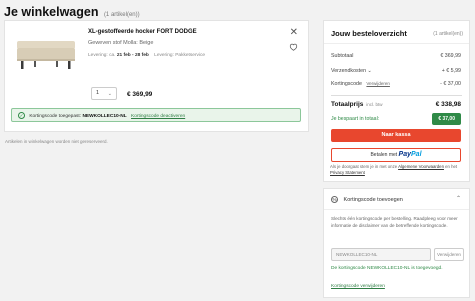  I want to click on remove-item-icon: ✕, so click(294, 32).